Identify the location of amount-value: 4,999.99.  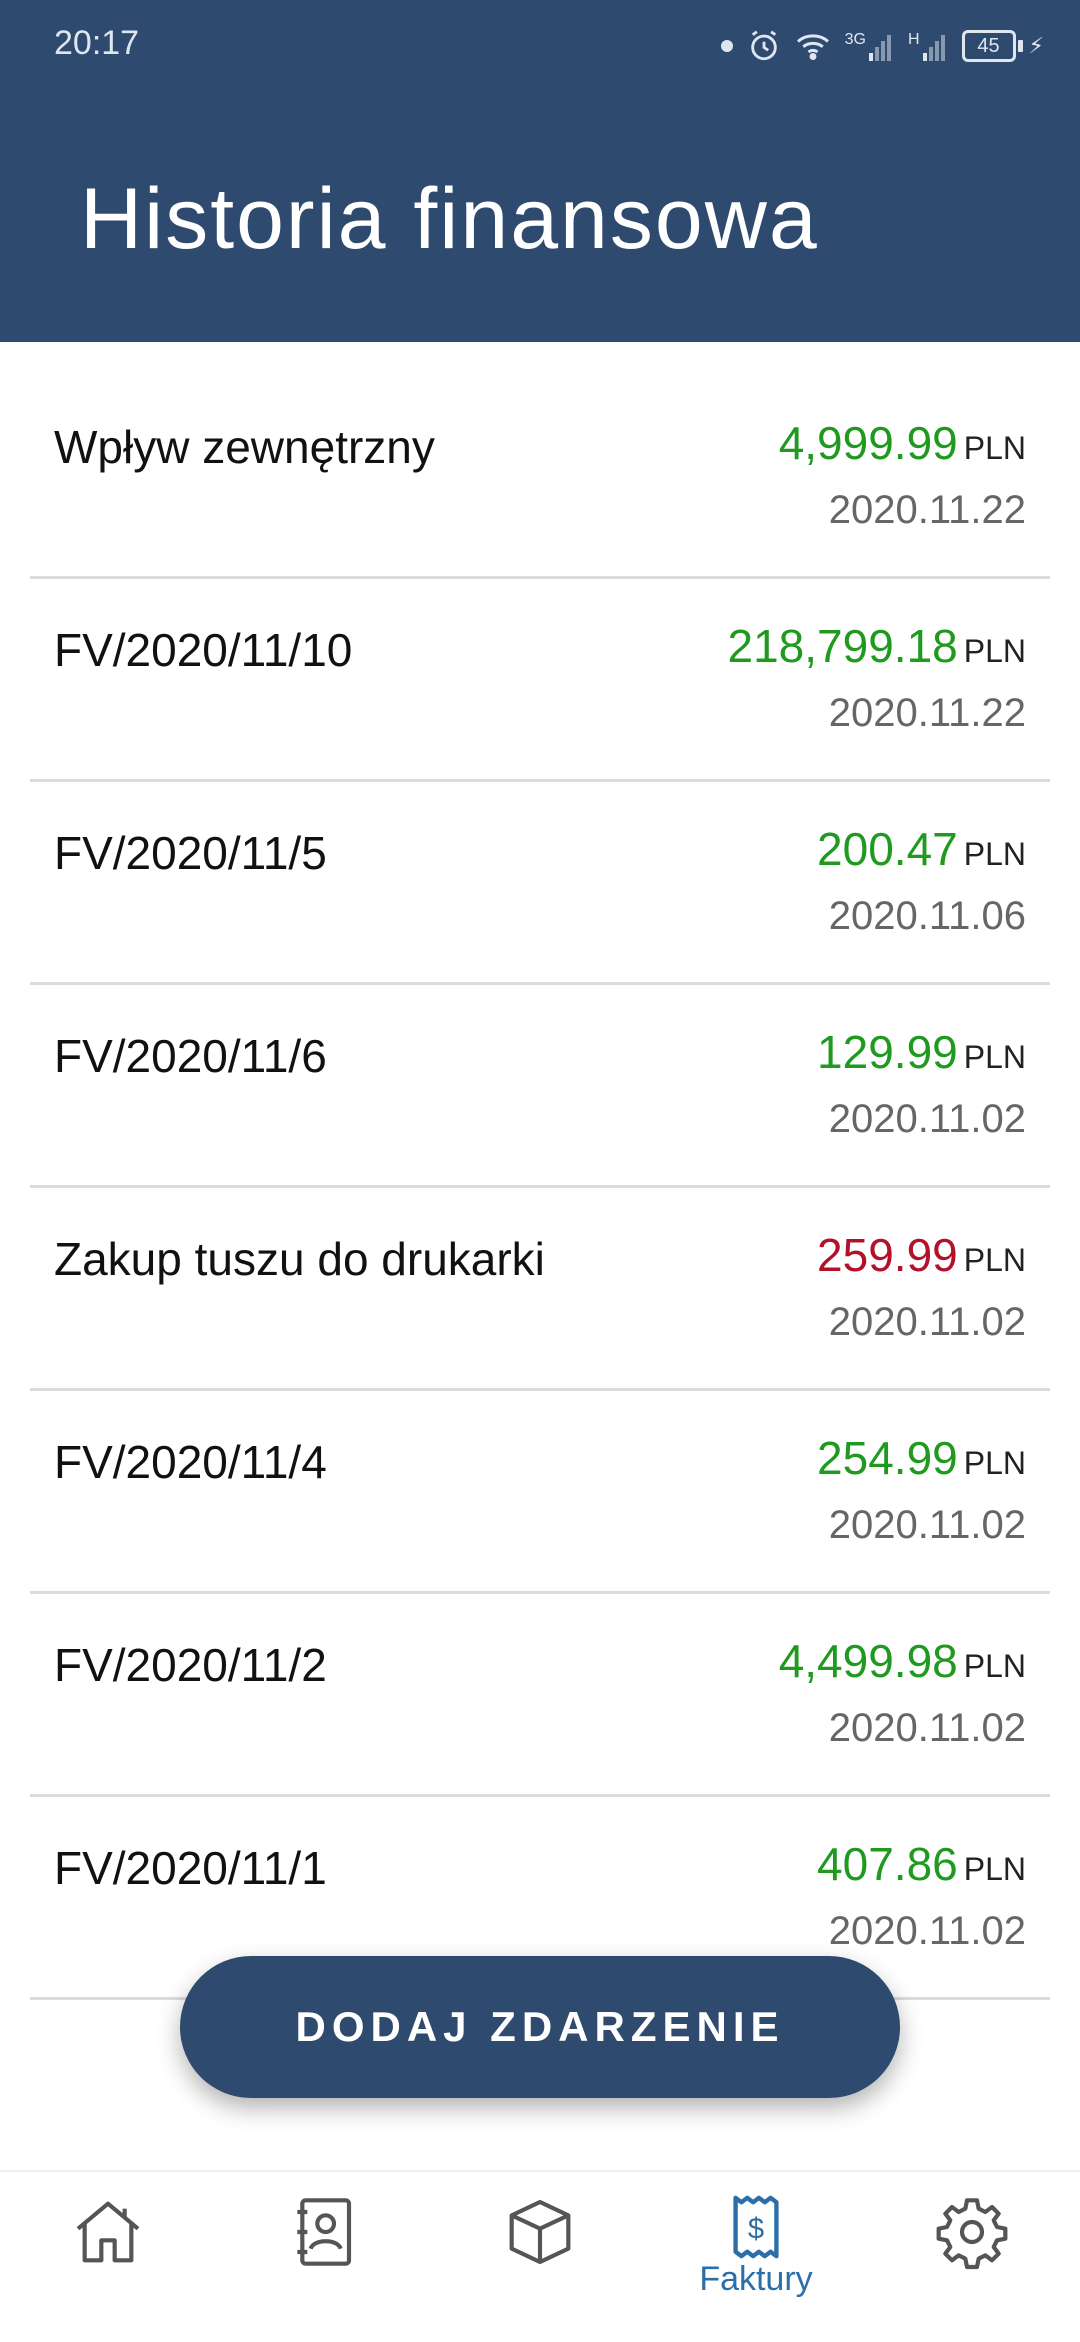
(868, 443).